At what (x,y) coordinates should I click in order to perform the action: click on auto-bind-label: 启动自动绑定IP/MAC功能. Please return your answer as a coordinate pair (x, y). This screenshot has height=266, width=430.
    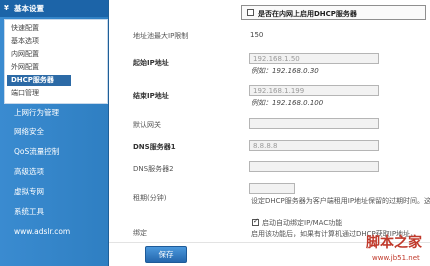
    Looking at the image, I should click on (302, 223).